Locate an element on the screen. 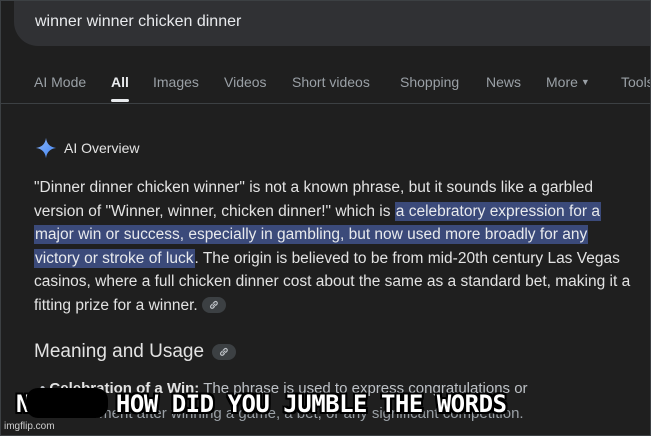 This screenshot has width=651, height=436. tab-news: News is located at coordinates (503, 82).